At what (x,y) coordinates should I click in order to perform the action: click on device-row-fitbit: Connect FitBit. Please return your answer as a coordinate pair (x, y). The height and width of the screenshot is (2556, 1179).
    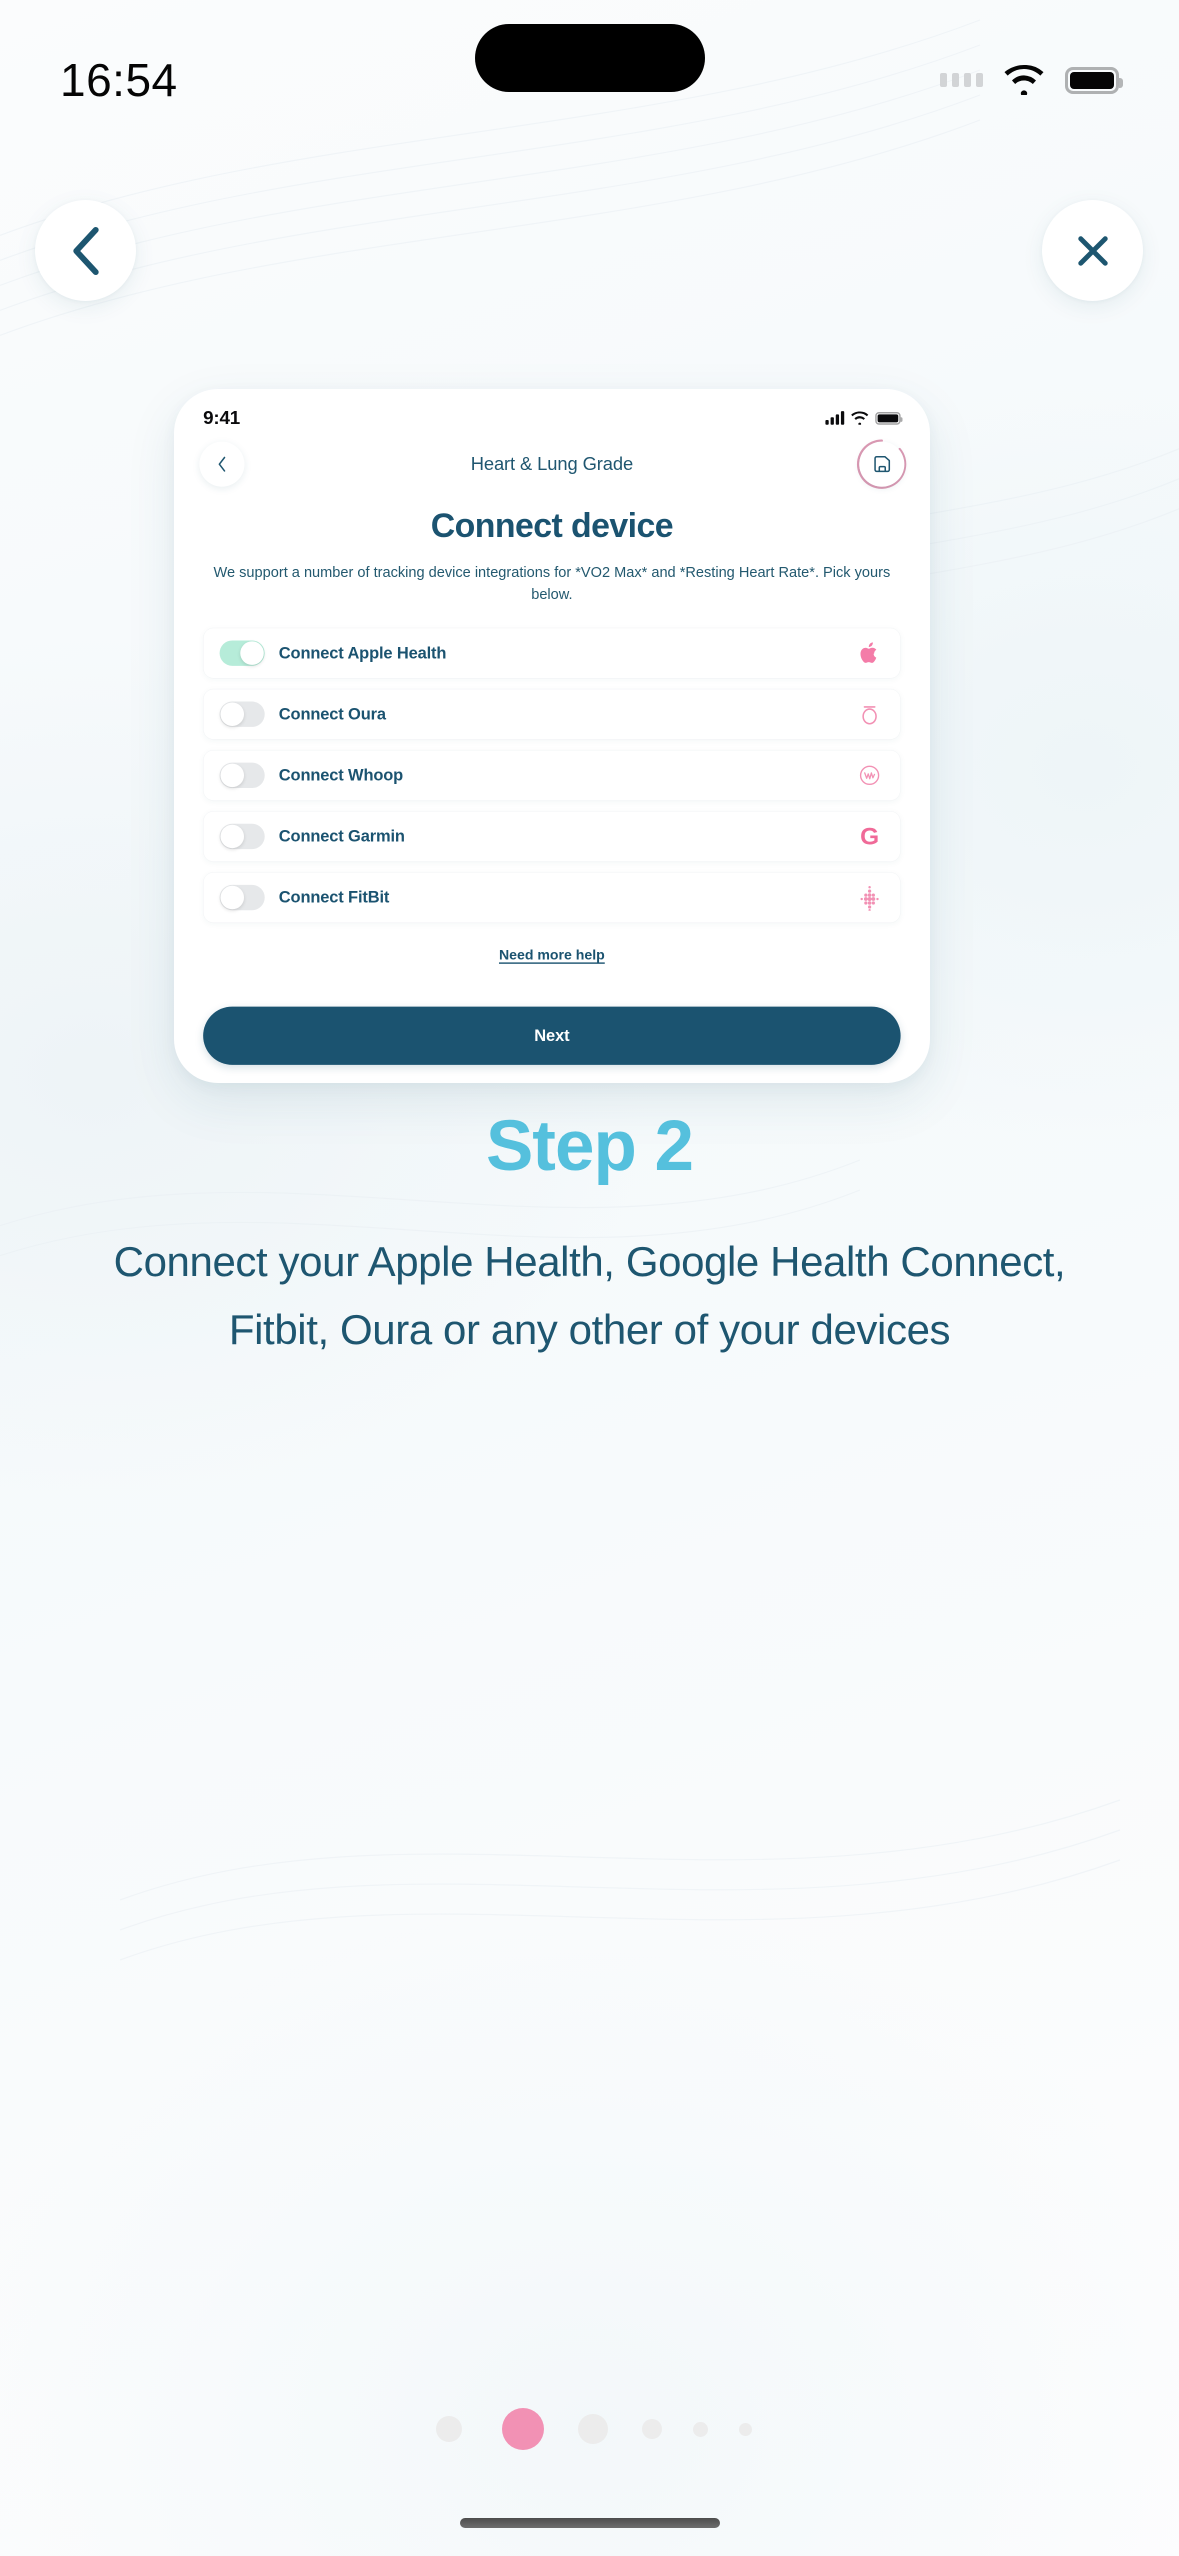
    Looking at the image, I should click on (552, 897).